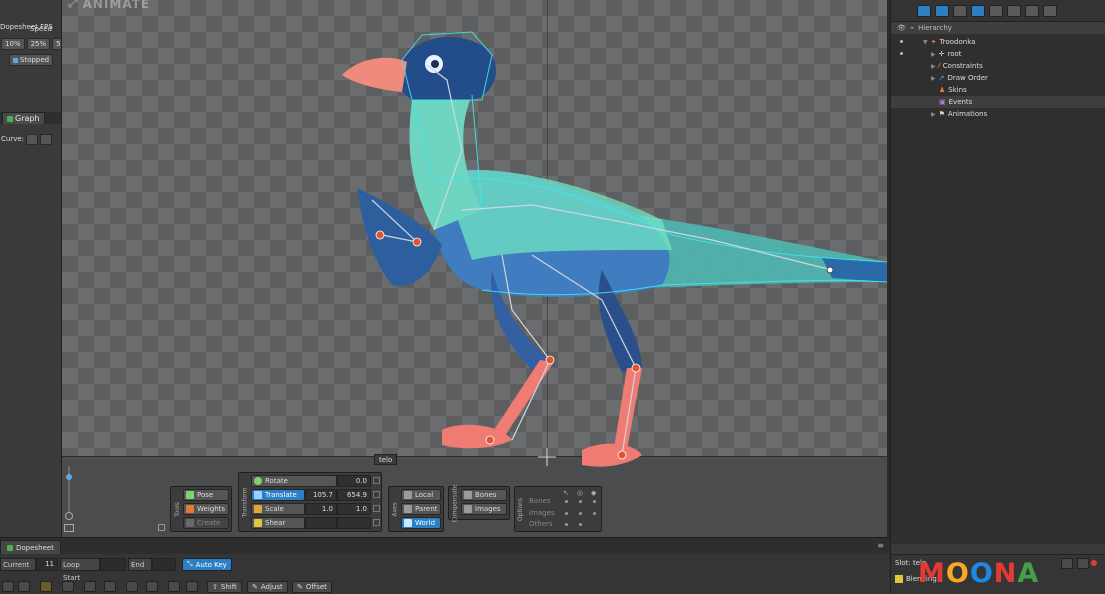  What do you see at coordinates (258, 523) in the screenshot?
I see `shear-icon` at bounding box center [258, 523].